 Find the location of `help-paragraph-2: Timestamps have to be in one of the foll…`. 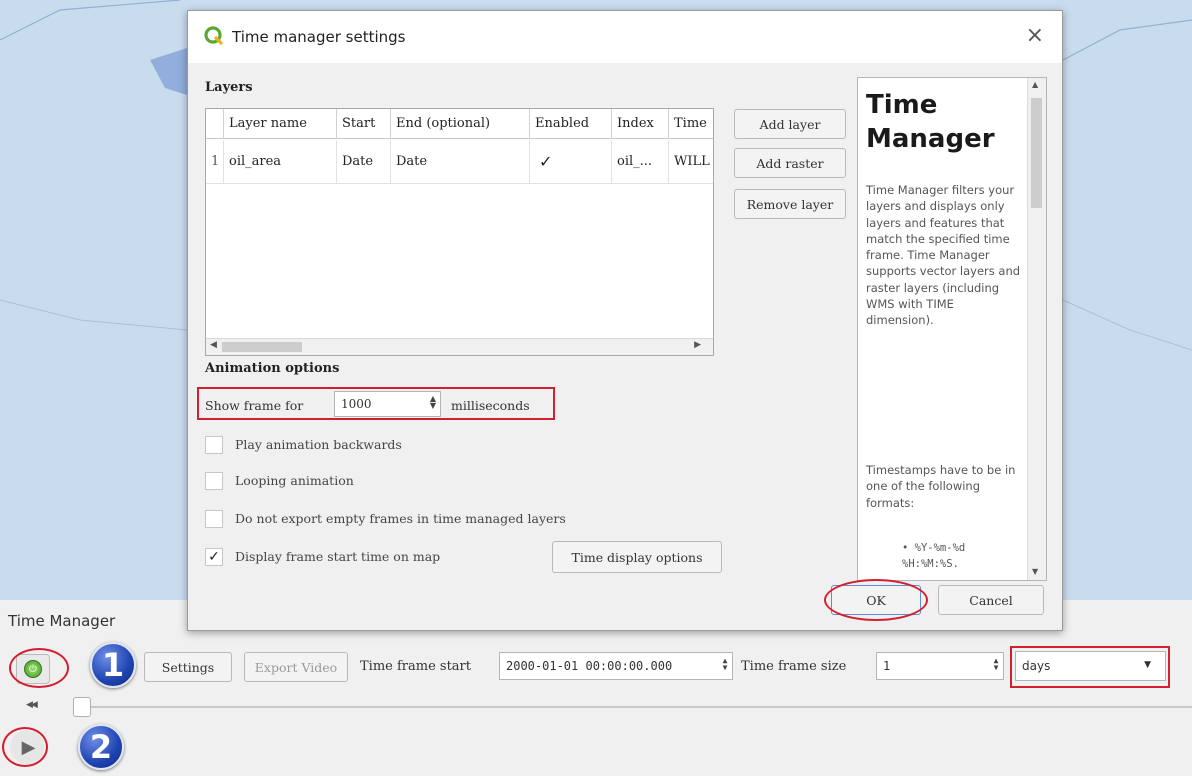

help-paragraph-2: Timestamps have to be in one of the foll… is located at coordinates (941, 486).